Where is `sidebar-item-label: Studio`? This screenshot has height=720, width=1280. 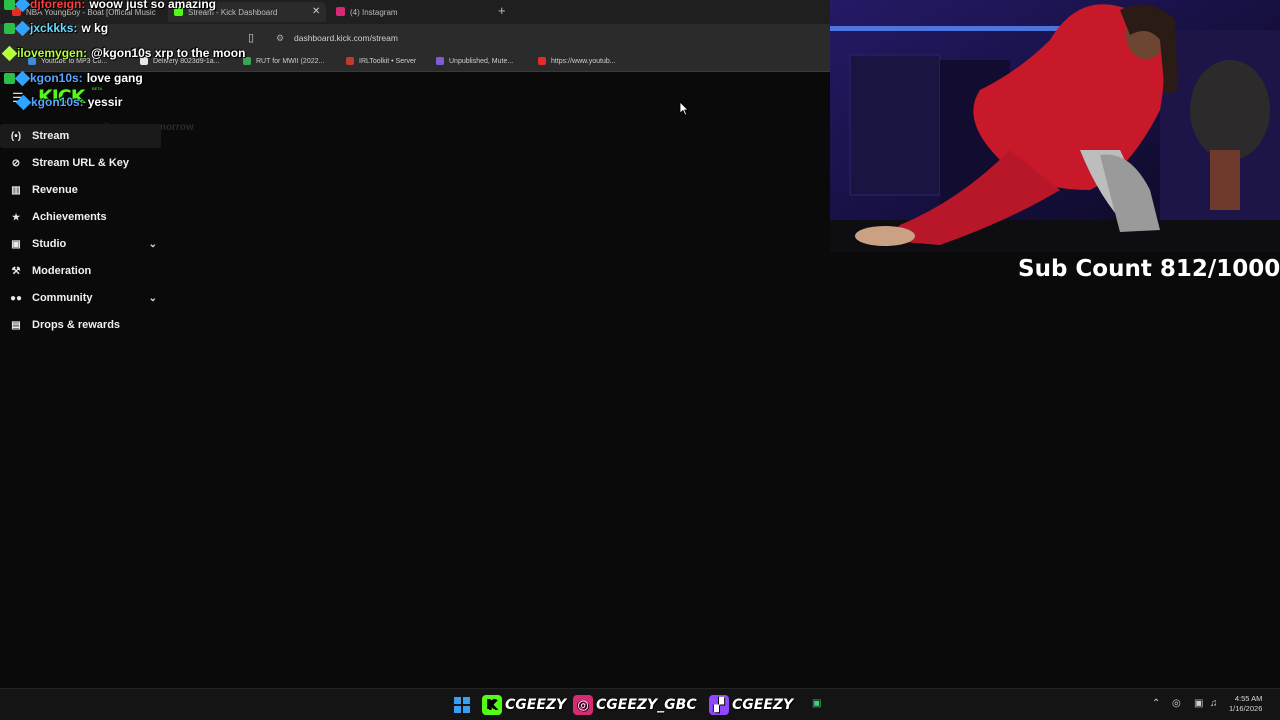 sidebar-item-label: Studio is located at coordinates (49, 244).